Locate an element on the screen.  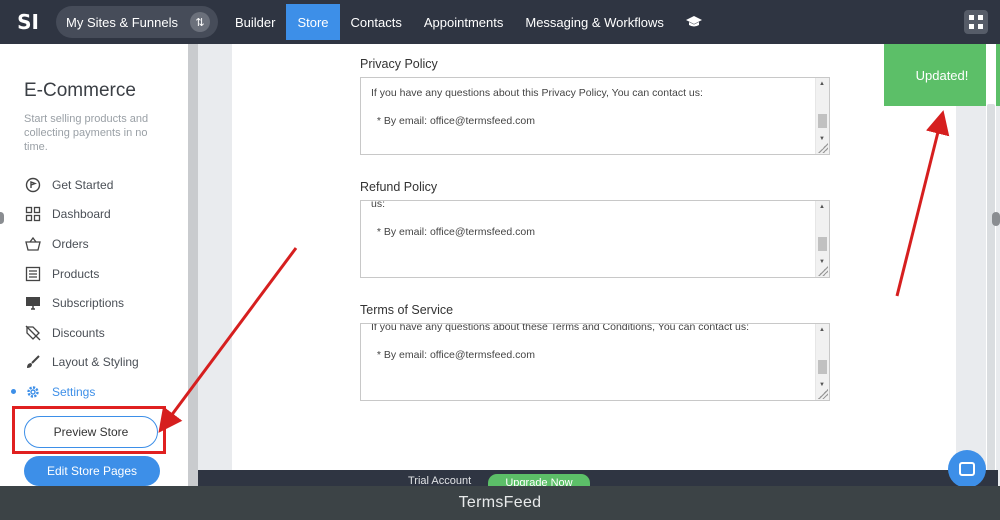
sidebar-item-label: Dashboard is located at coordinates (81, 214).